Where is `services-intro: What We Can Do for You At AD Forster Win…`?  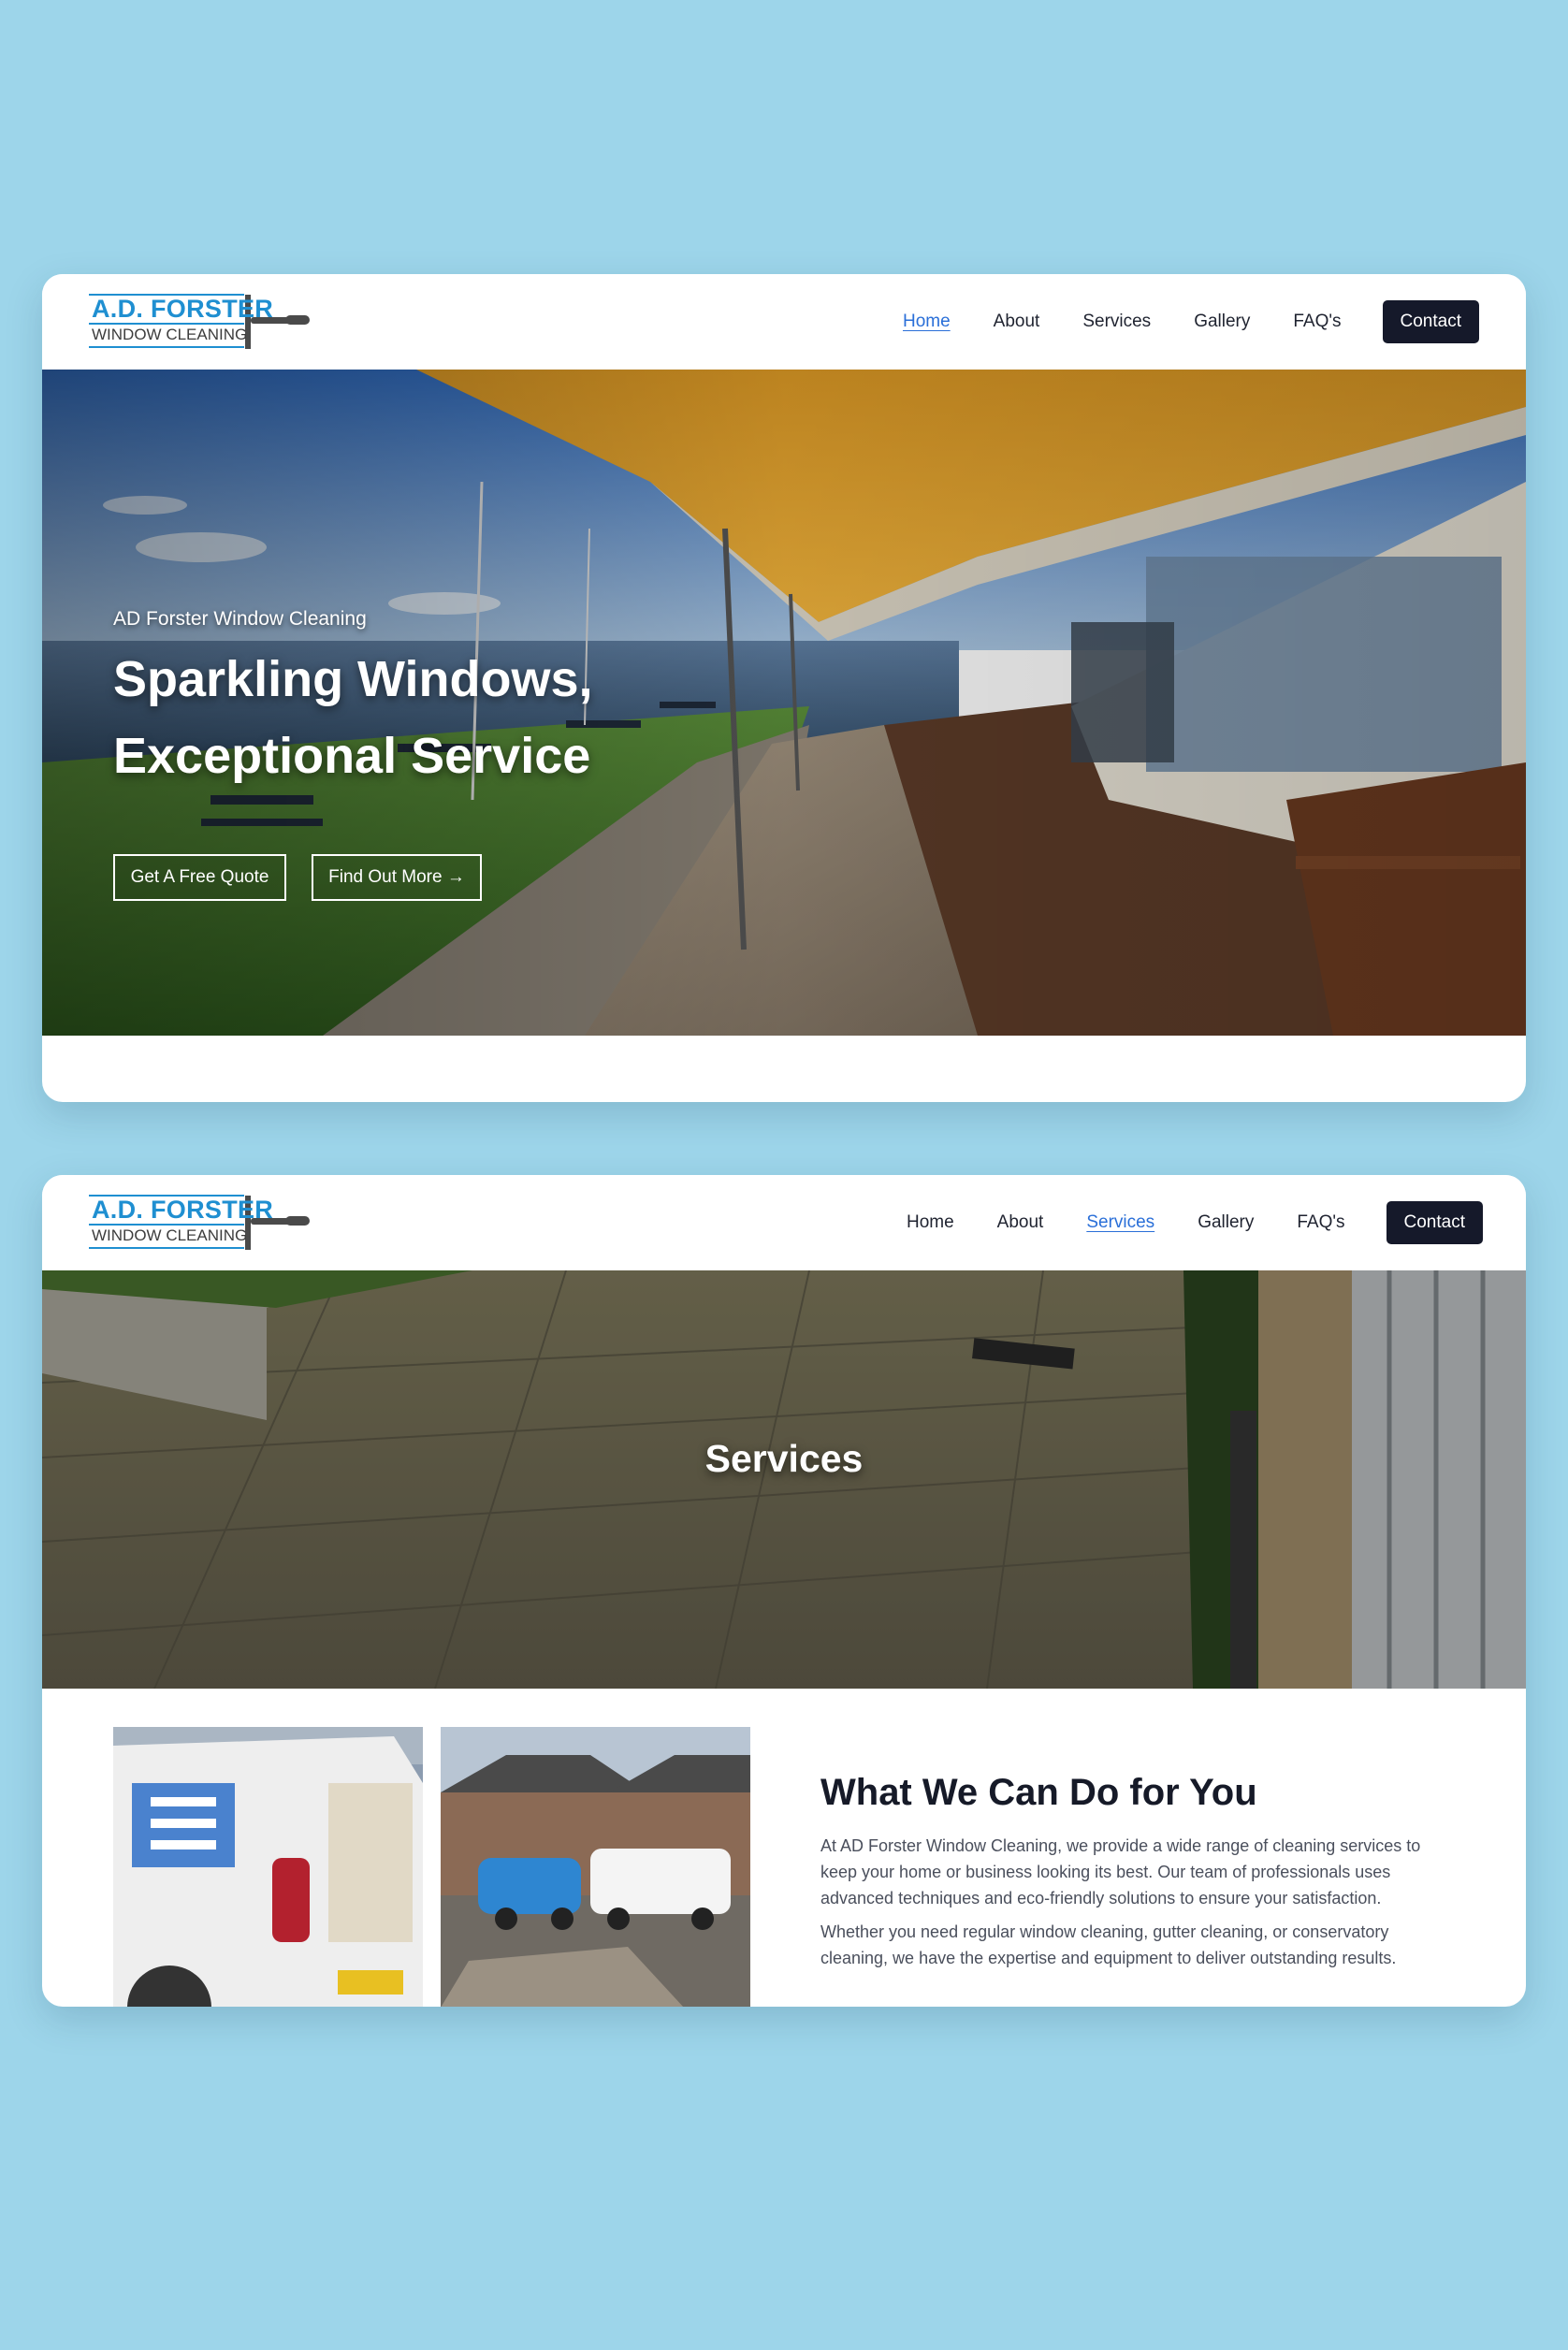
services-intro: What We Can Do for You At AD Forster Win… is located at coordinates (784, 1848).